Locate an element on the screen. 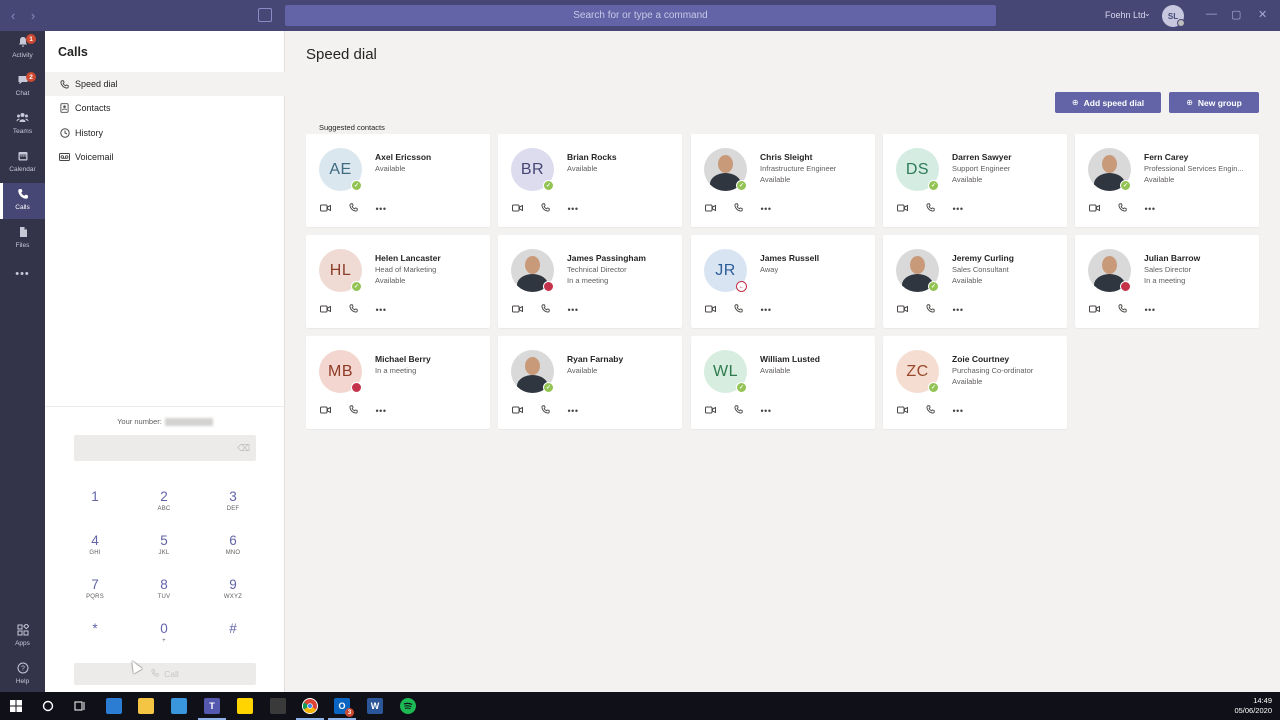 This screenshot has height=720, width=1280. app-calls: Calls is located at coordinates (22, 201).